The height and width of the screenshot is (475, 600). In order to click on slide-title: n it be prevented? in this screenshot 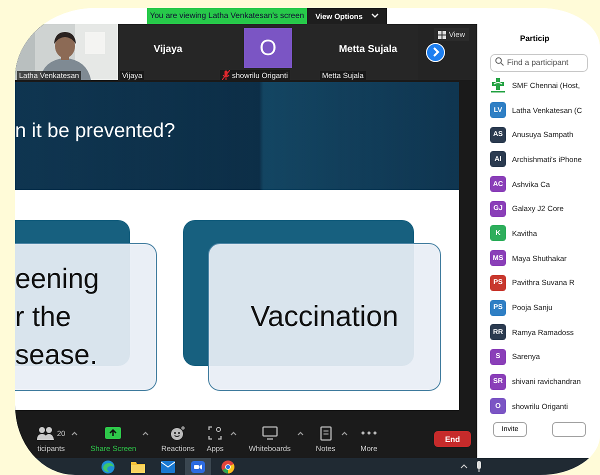, I will do `click(95, 131)`.